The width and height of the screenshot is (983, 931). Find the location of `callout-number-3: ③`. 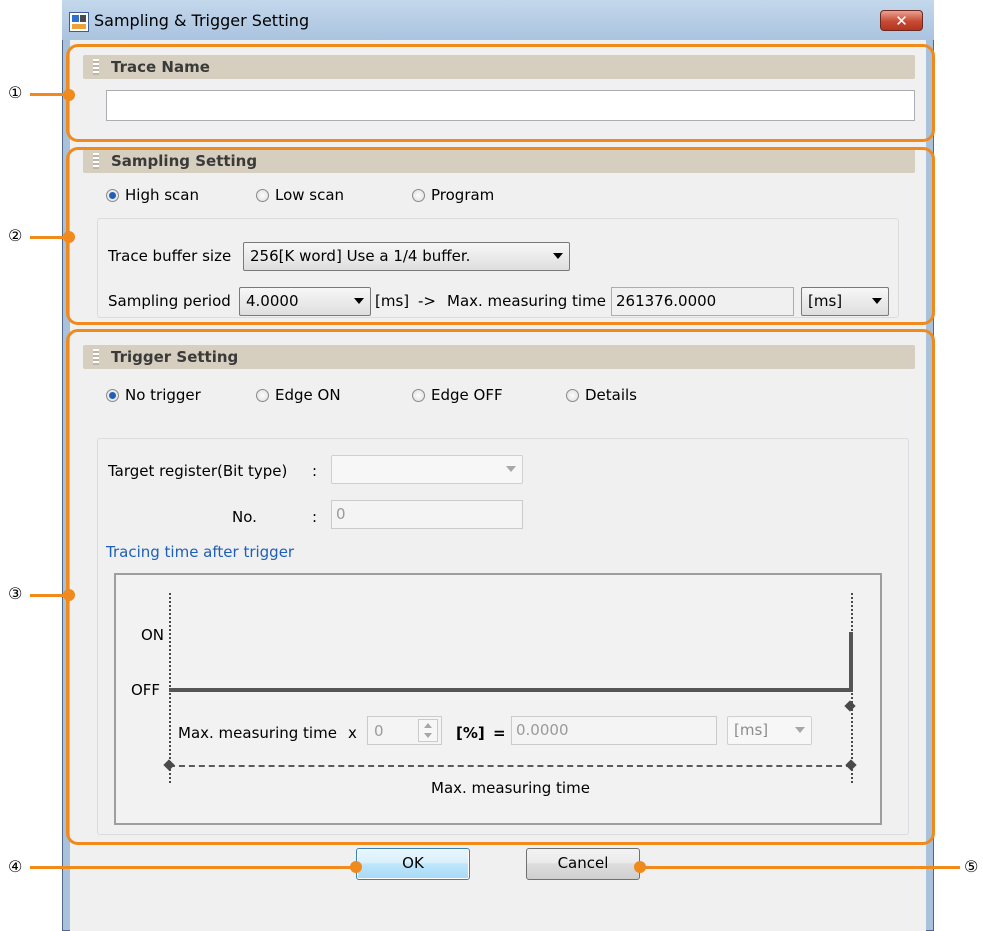

callout-number-3: ③ is located at coordinates (15, 593).